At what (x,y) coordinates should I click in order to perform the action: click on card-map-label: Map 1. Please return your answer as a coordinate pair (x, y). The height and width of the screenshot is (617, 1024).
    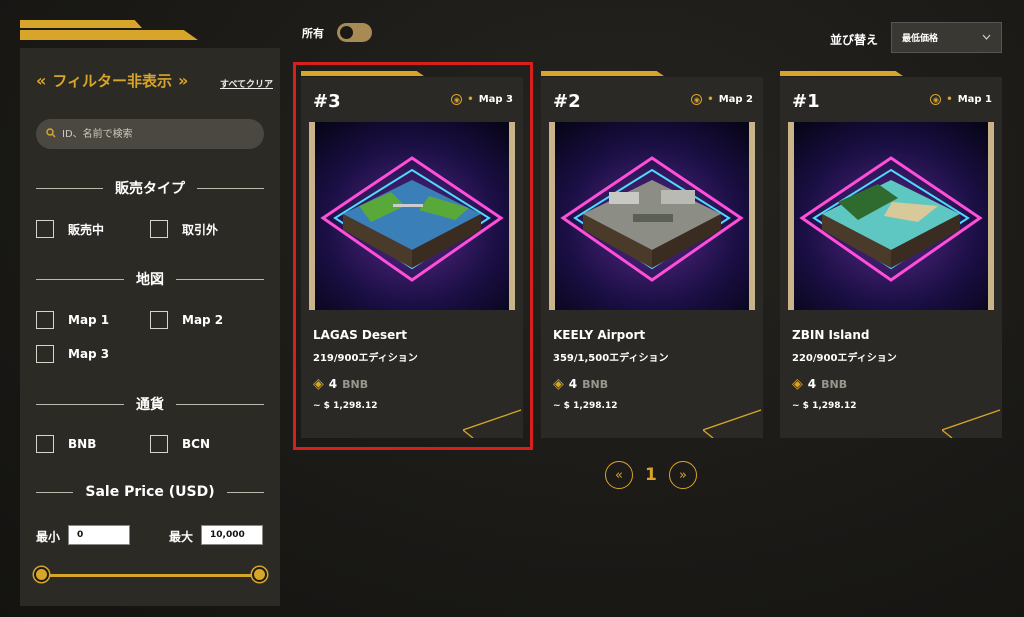
    Looking at the image, I should click on (974, 99).